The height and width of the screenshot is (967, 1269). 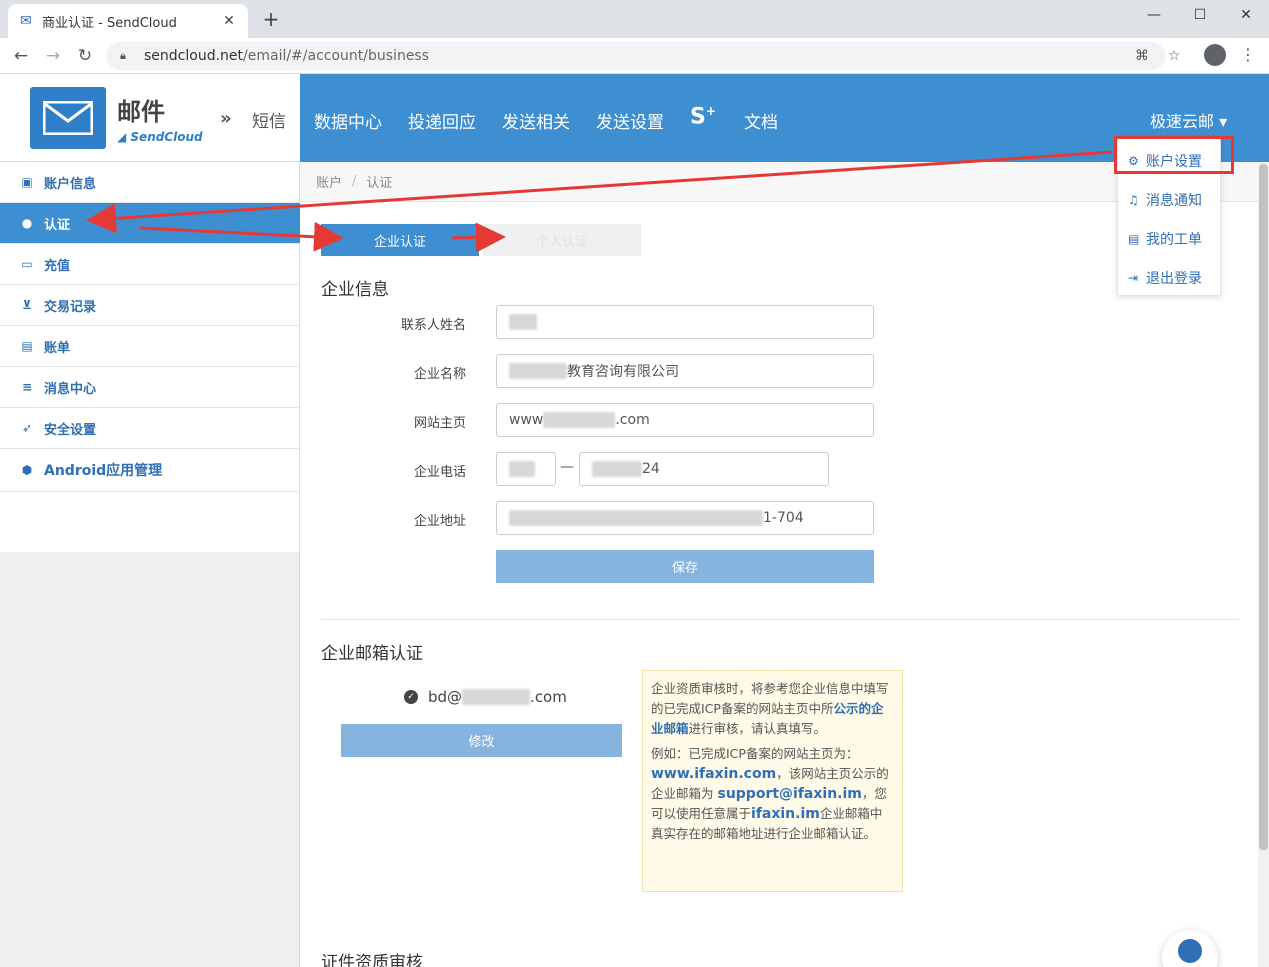 I want to click on sidebar-item-bills: ▤ 账单, so click(x=150, y=346).